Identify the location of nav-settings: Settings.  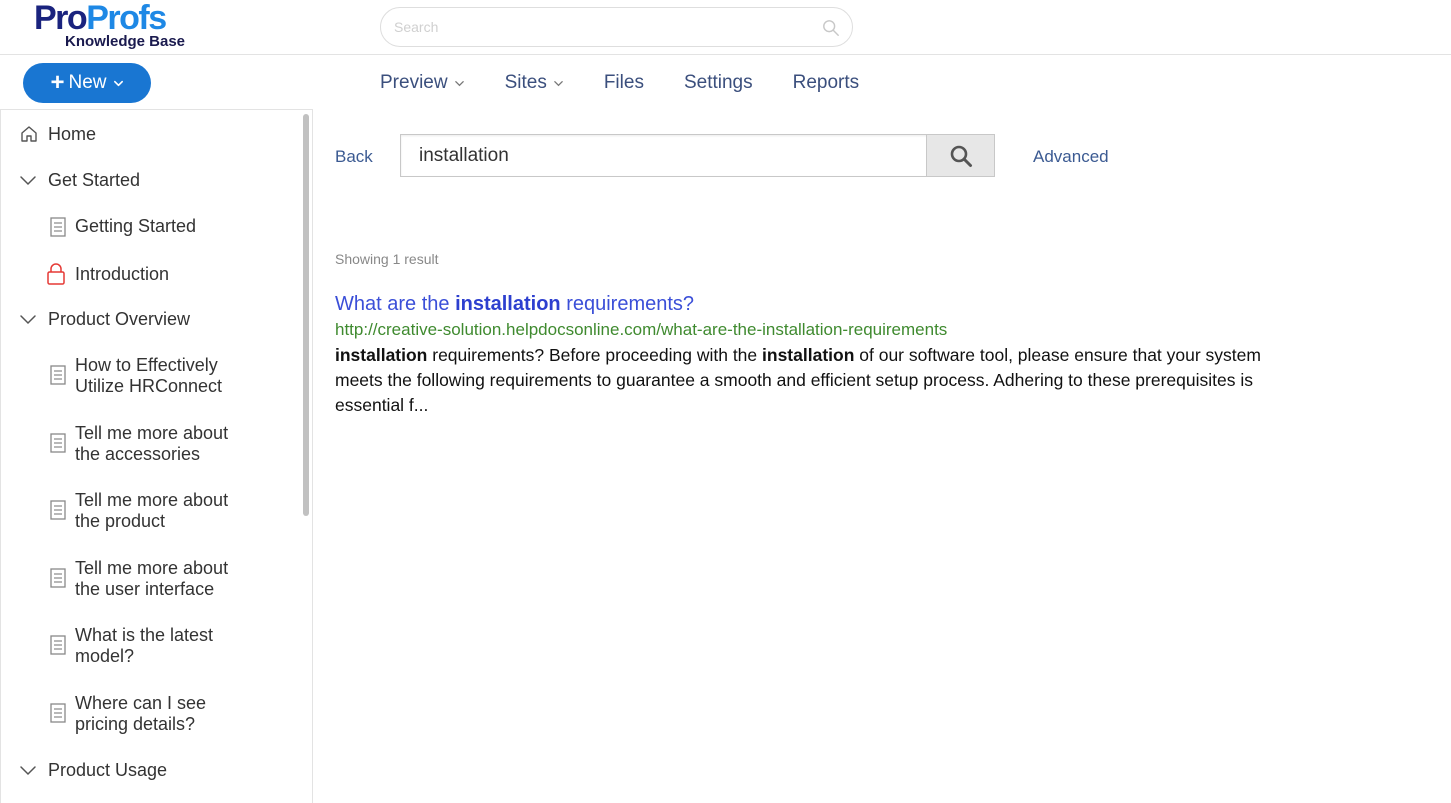
(718, 83).